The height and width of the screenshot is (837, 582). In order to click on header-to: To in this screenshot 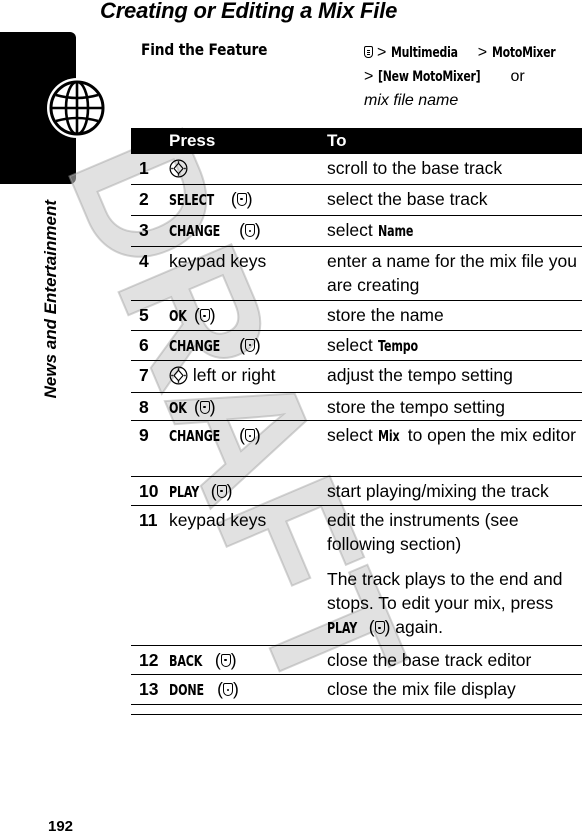, I will do `click(337, 140)`.